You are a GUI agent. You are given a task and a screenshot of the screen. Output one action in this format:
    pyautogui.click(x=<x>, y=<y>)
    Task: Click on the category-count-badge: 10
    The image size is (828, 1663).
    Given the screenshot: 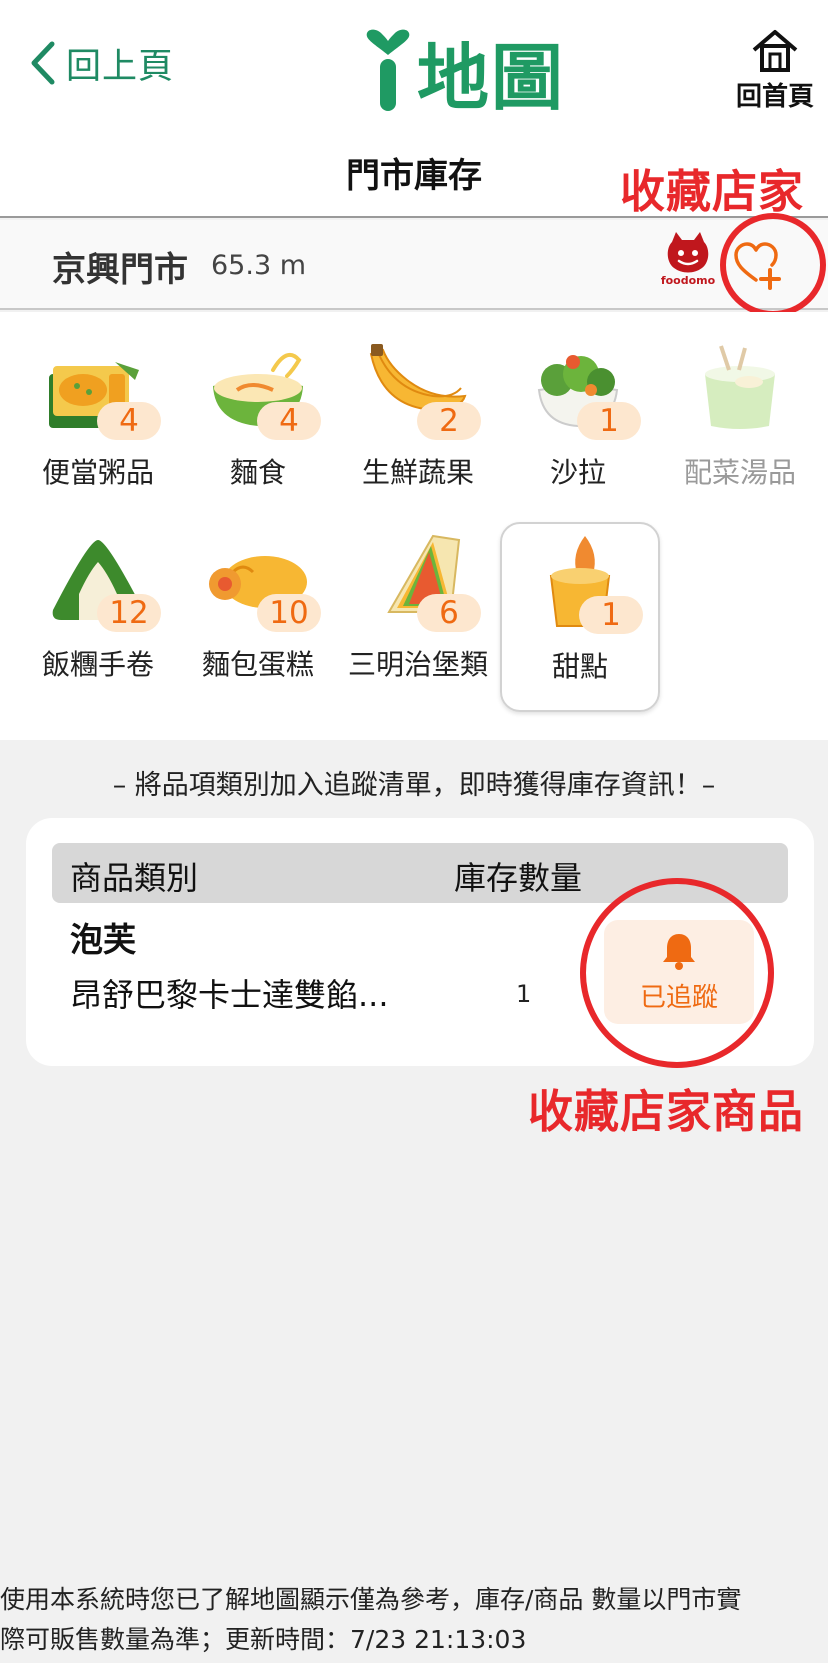 What is the action you would take?
    pyautogui.click(x=289, y=613)
    